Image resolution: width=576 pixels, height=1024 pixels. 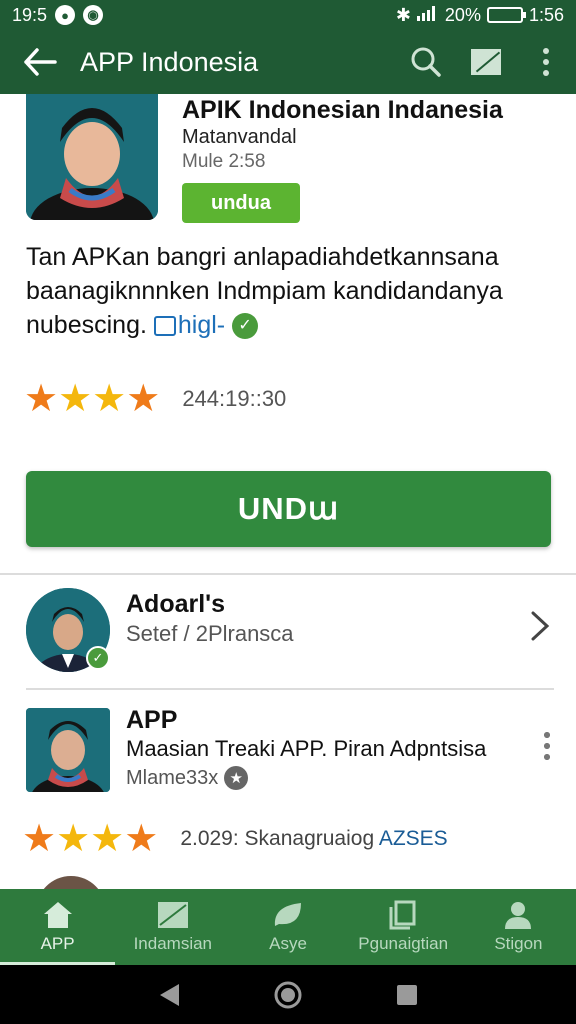 I want to click on featured-rating-text: 244:19::30, so click(x=234, y=398).